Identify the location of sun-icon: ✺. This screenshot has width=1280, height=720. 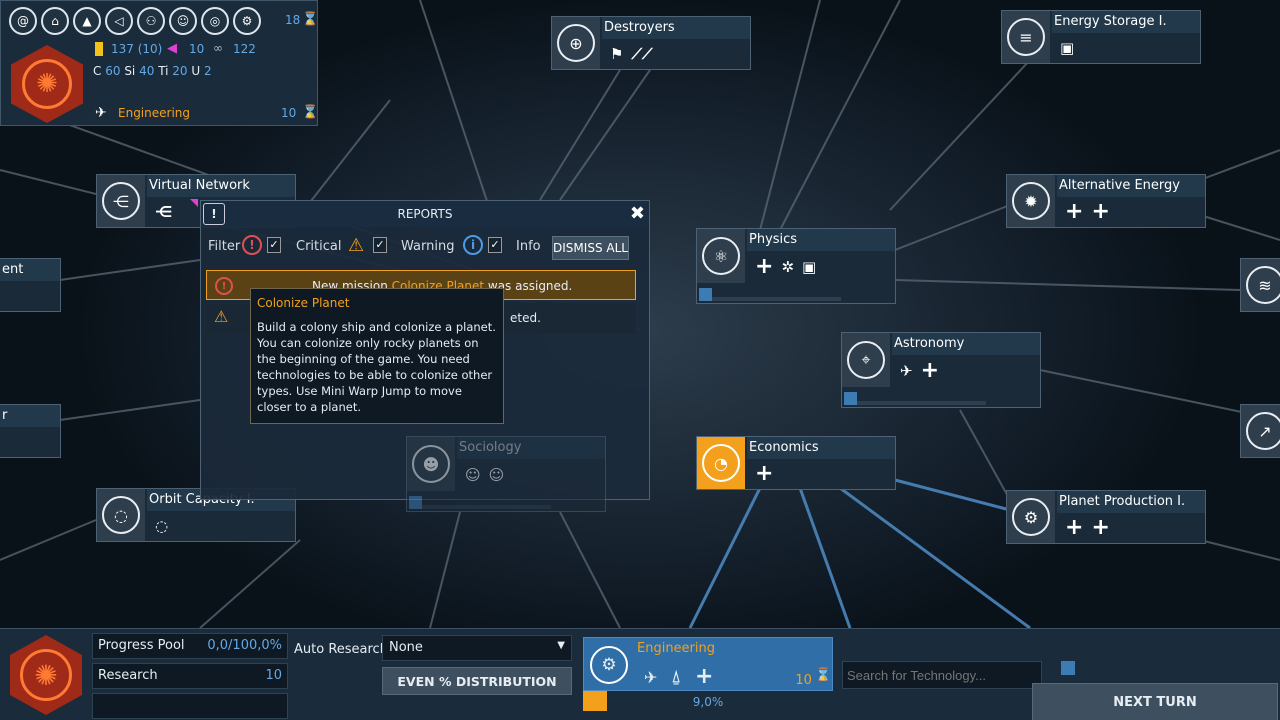
(46, 675).